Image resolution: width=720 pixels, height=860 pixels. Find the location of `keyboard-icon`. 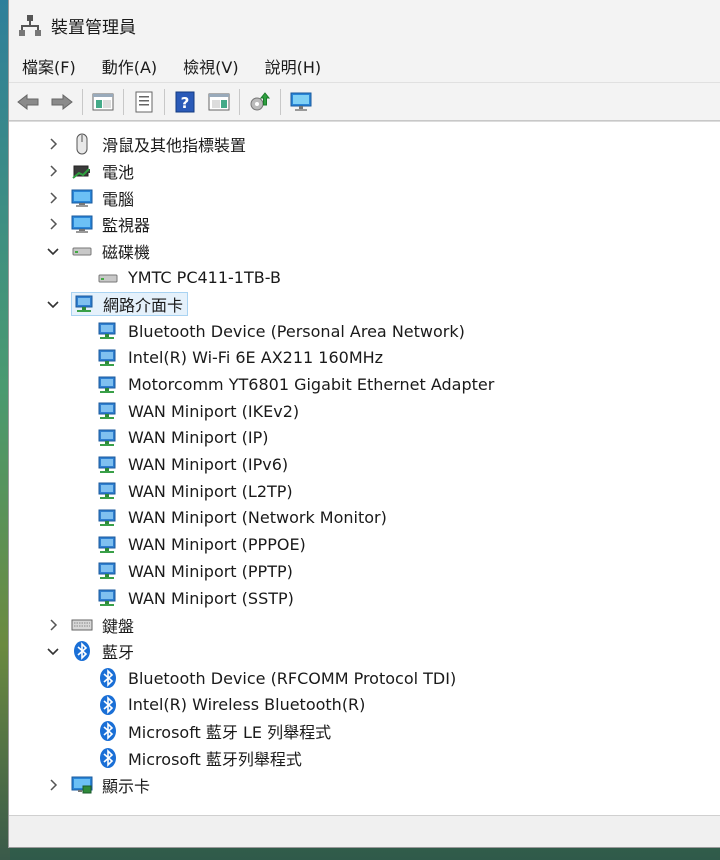

keyboard-icon is located at coordinates (82, 625).